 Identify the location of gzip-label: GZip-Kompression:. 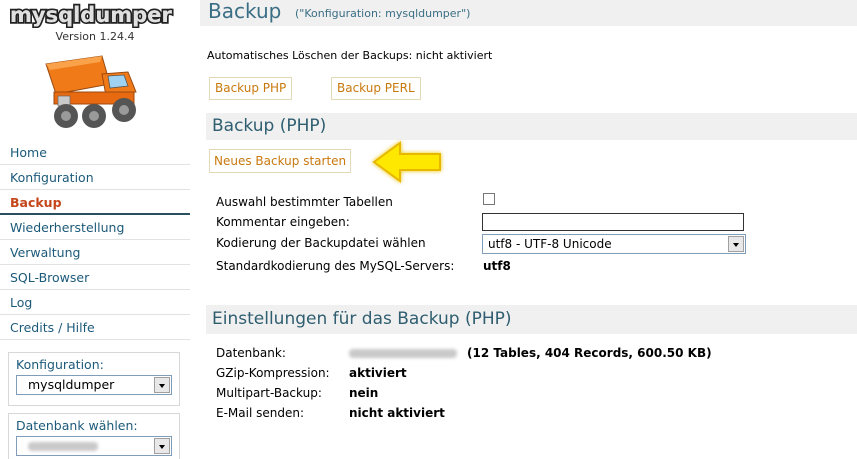
(273, 373).